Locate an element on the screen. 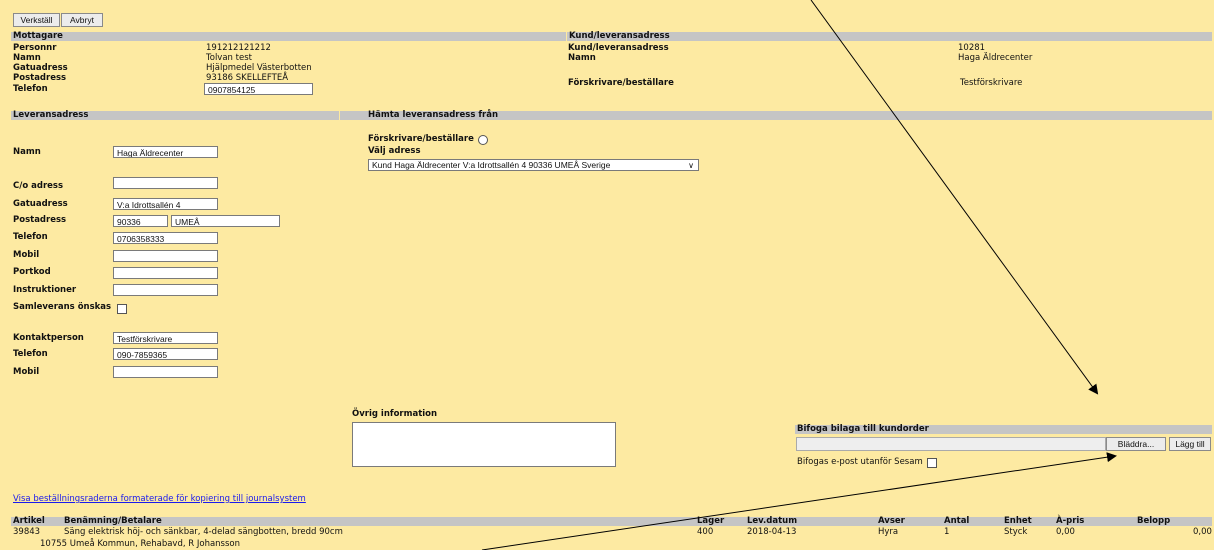 The height and width of the screenshot is (550, 1214). row-delivery-date: 2018-04-13 is located at coordinates (772, 532).